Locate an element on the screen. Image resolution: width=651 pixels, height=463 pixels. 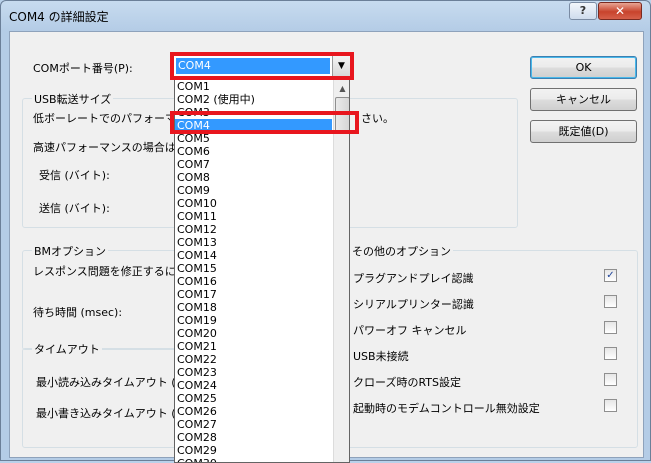
com-port-option: COM13 is located at coordinates (253, 242).